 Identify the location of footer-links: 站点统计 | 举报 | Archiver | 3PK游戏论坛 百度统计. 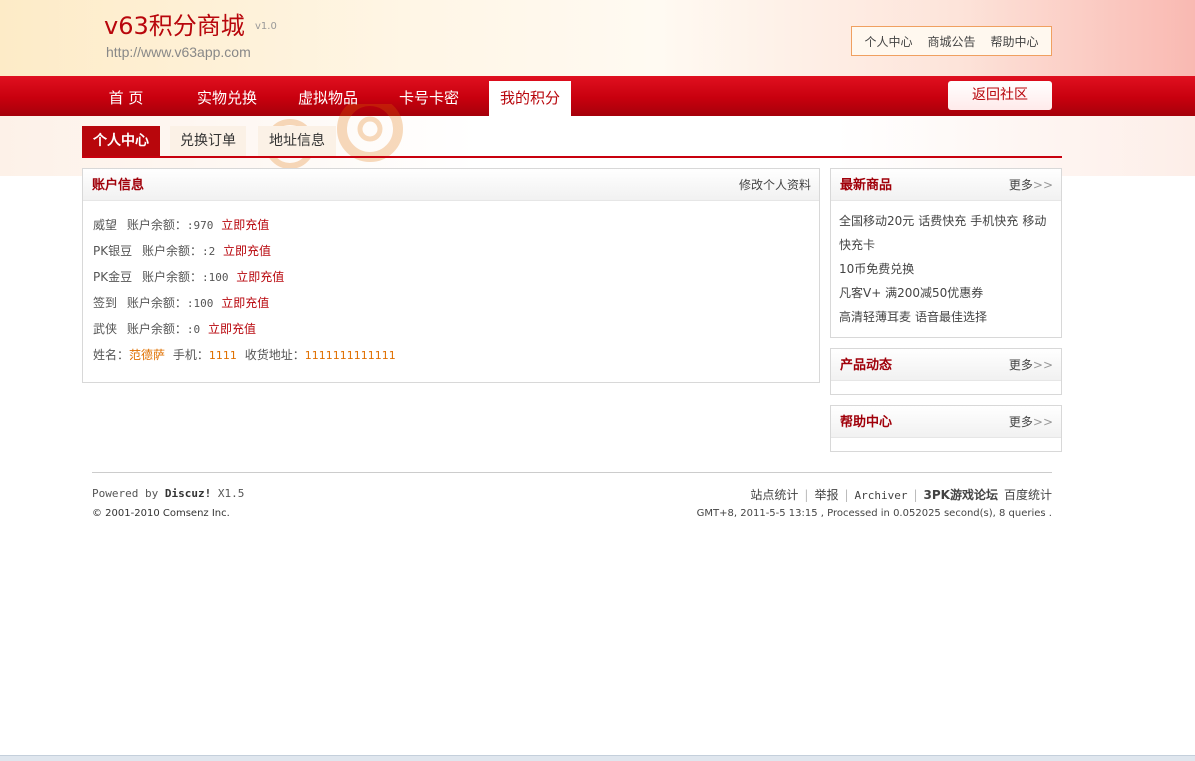
(901, 494).